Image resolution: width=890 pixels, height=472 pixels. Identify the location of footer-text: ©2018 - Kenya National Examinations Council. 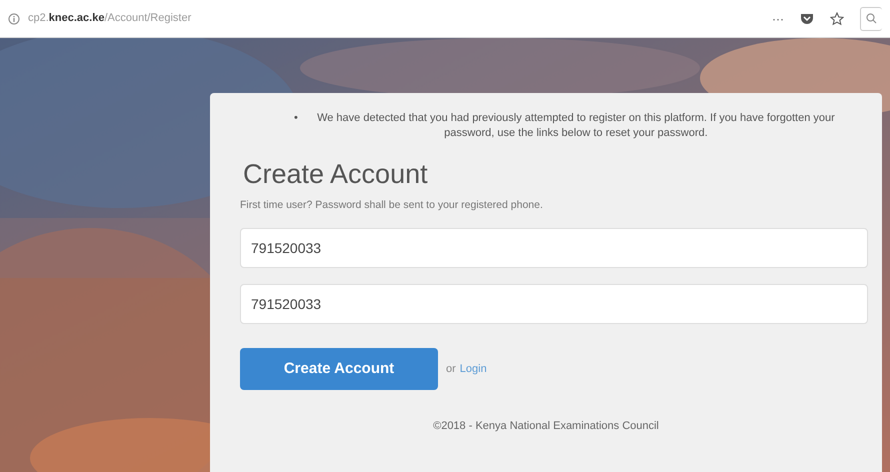
(546, 426).